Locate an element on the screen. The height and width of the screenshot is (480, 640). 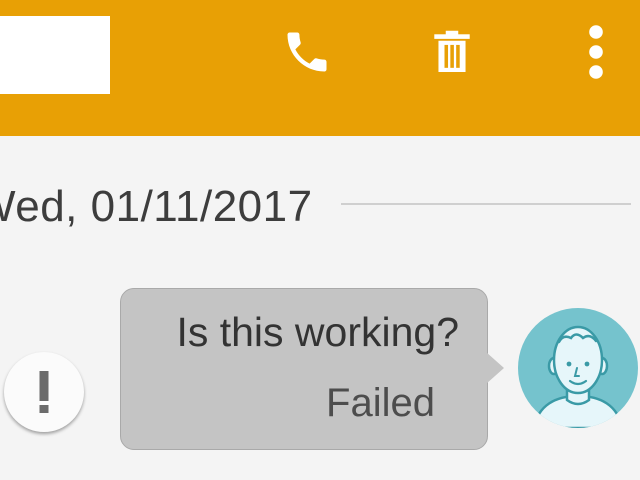
resend-error-button is located at coordinates (44, 392).